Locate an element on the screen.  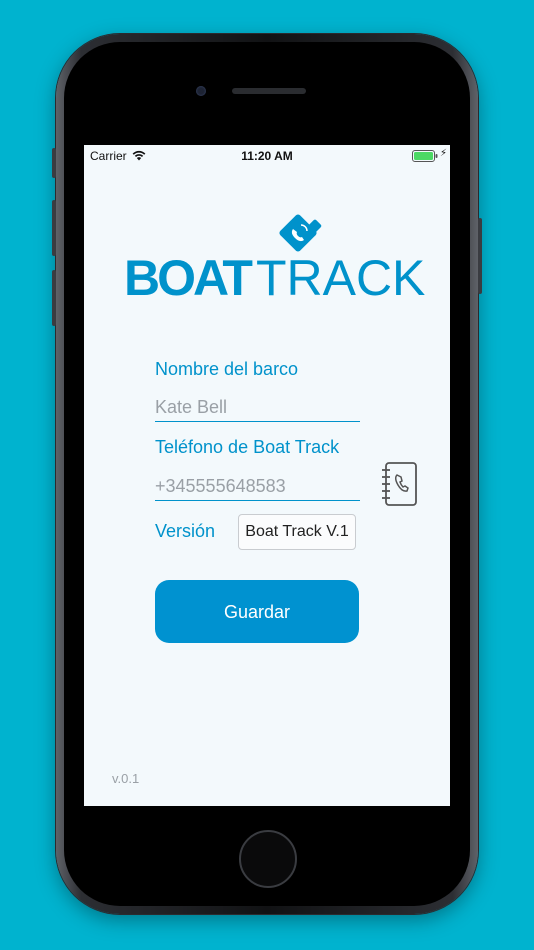
charging-bolt-icon: ⚡ is located at coordinates (444, 153).